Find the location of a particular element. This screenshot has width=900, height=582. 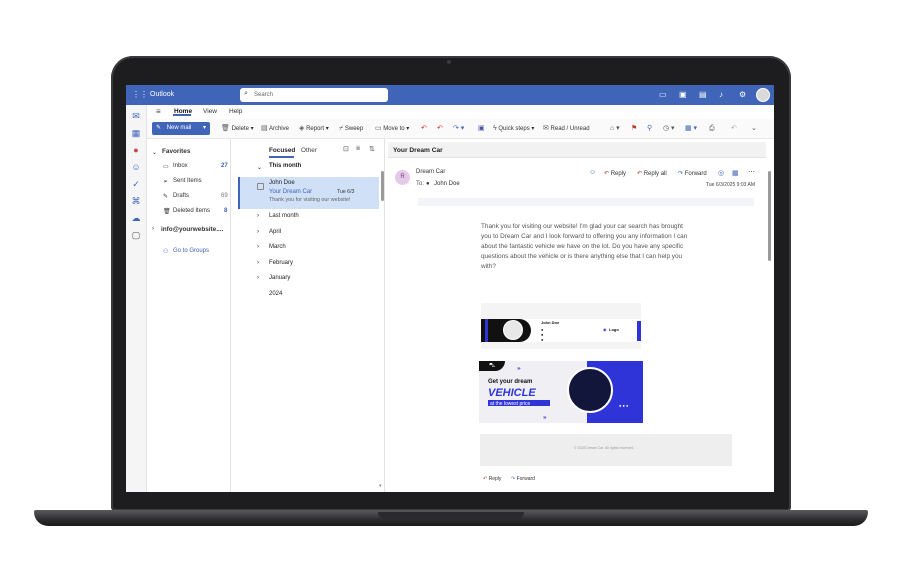

hamburger-icon: ≡ is located at coordinates (158, 111).